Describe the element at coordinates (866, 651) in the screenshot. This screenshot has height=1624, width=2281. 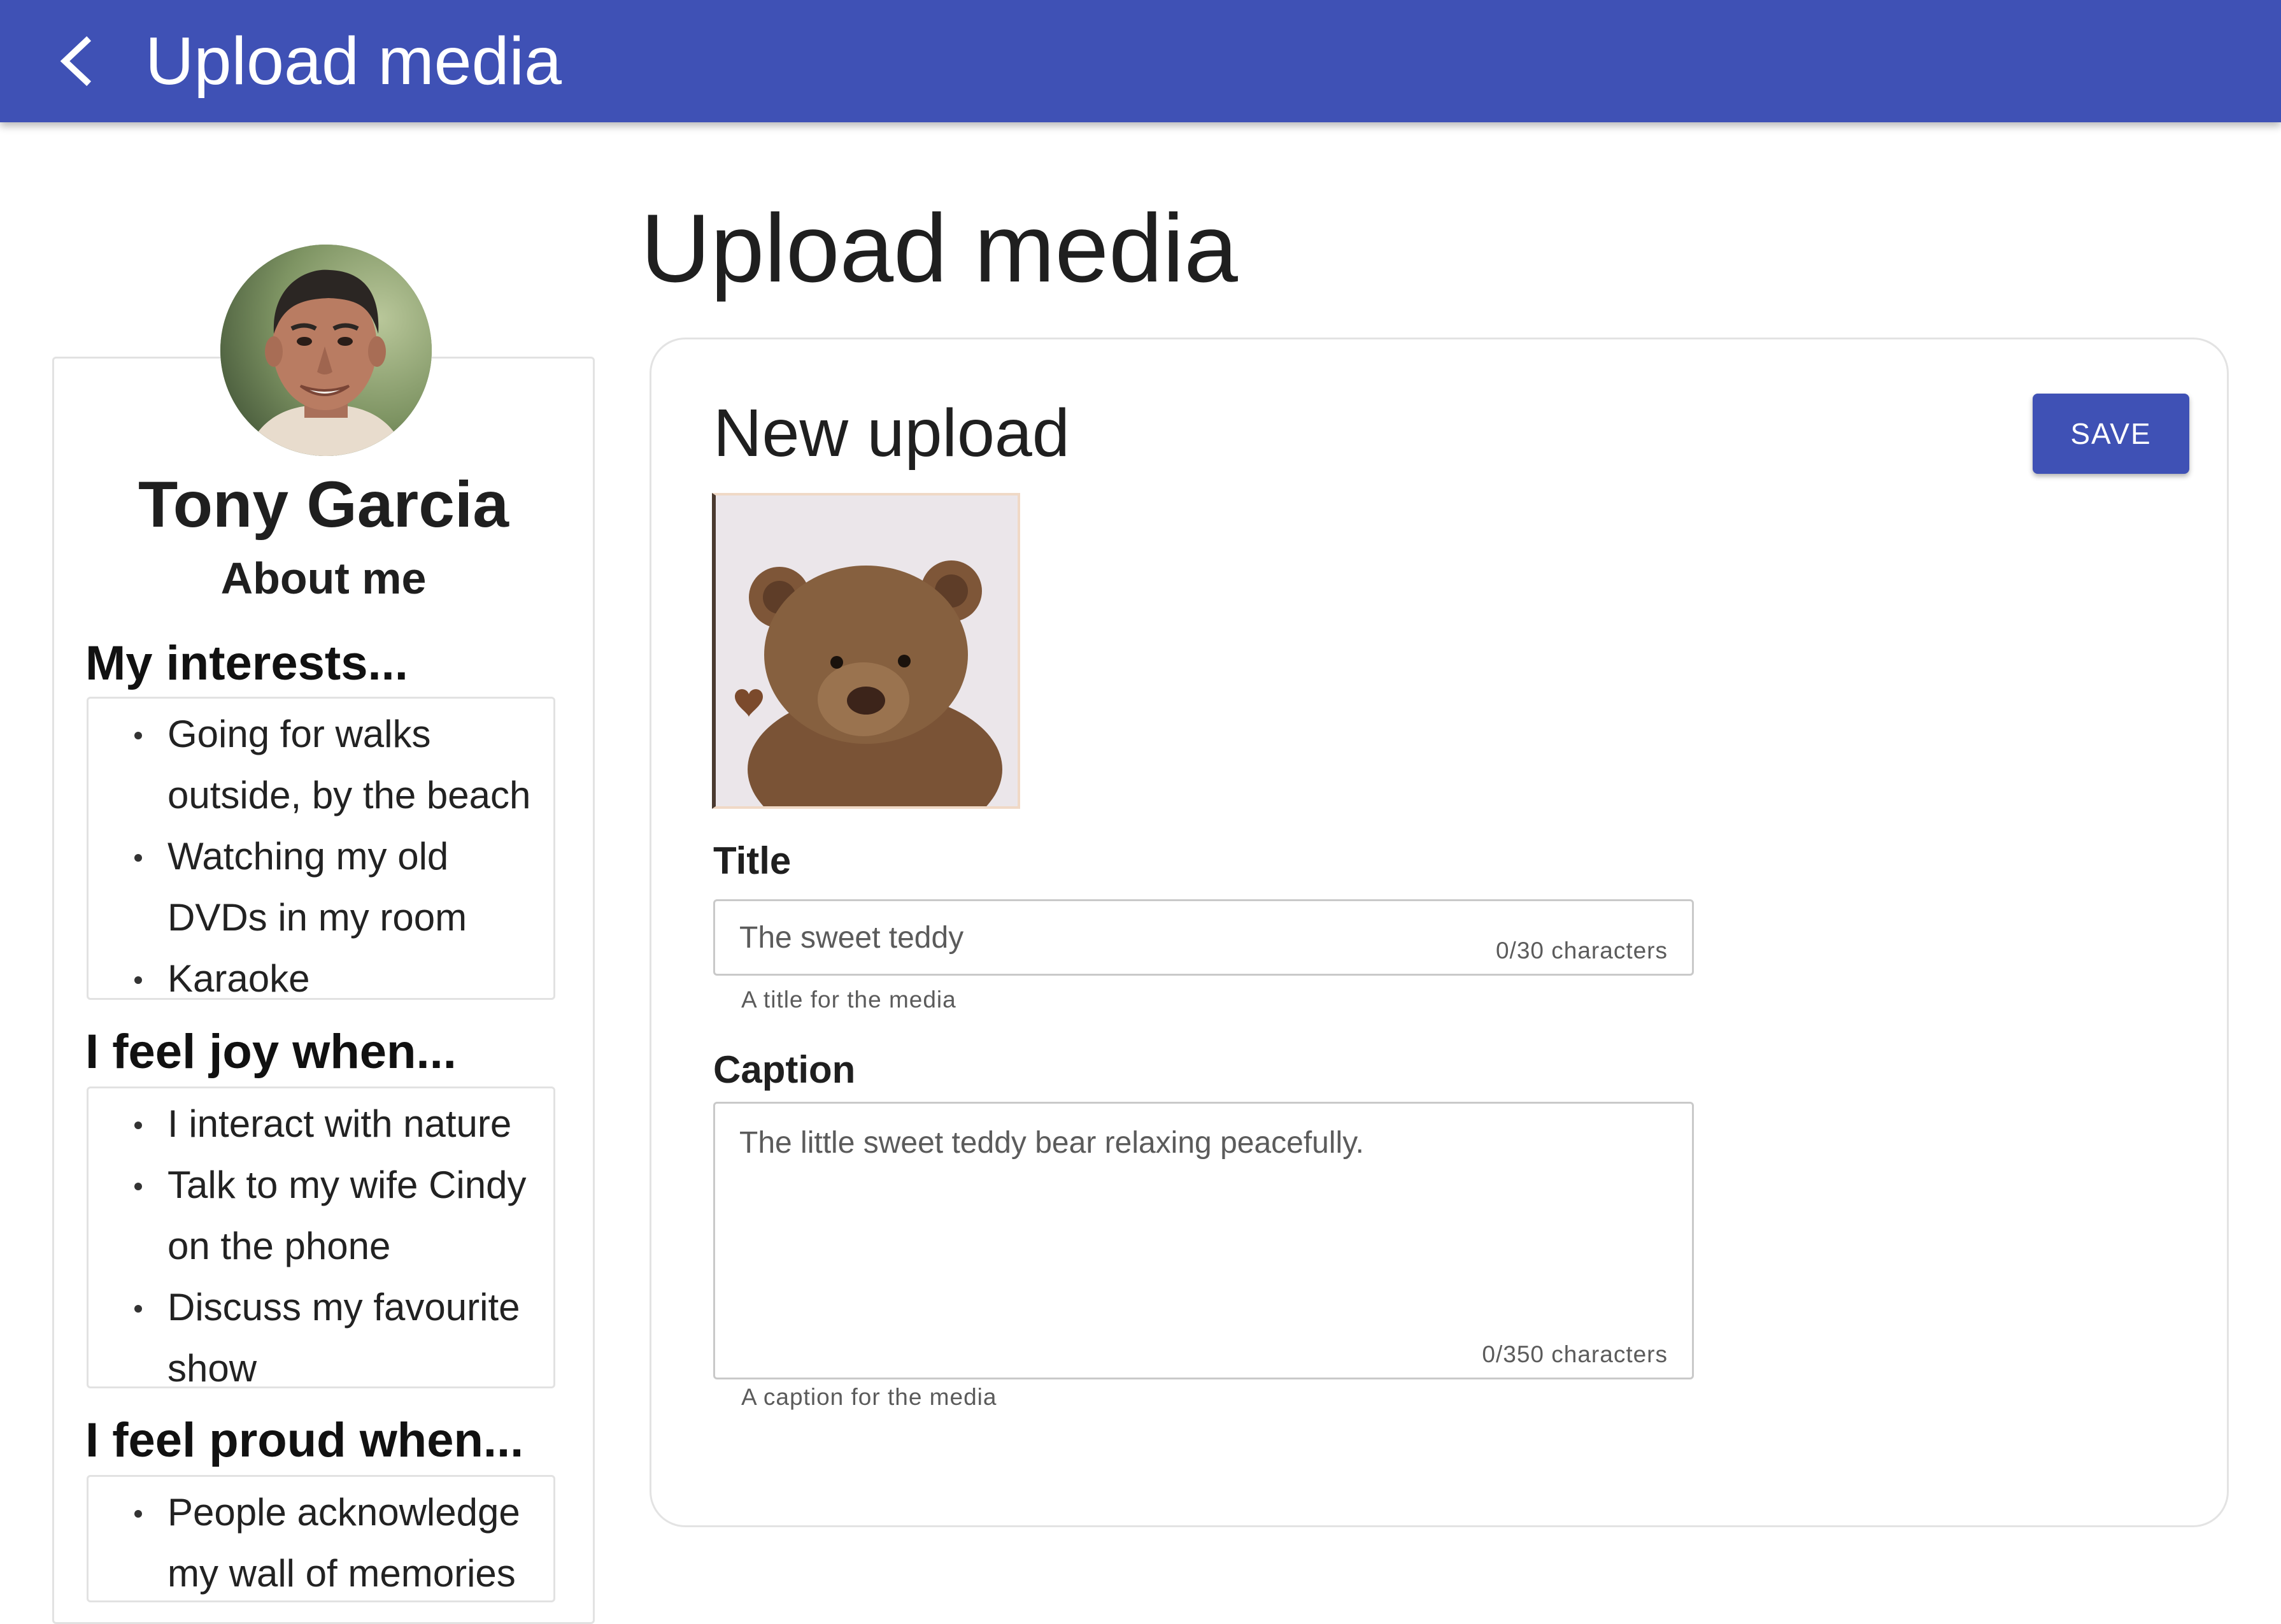
I see `media-preview` at that location.